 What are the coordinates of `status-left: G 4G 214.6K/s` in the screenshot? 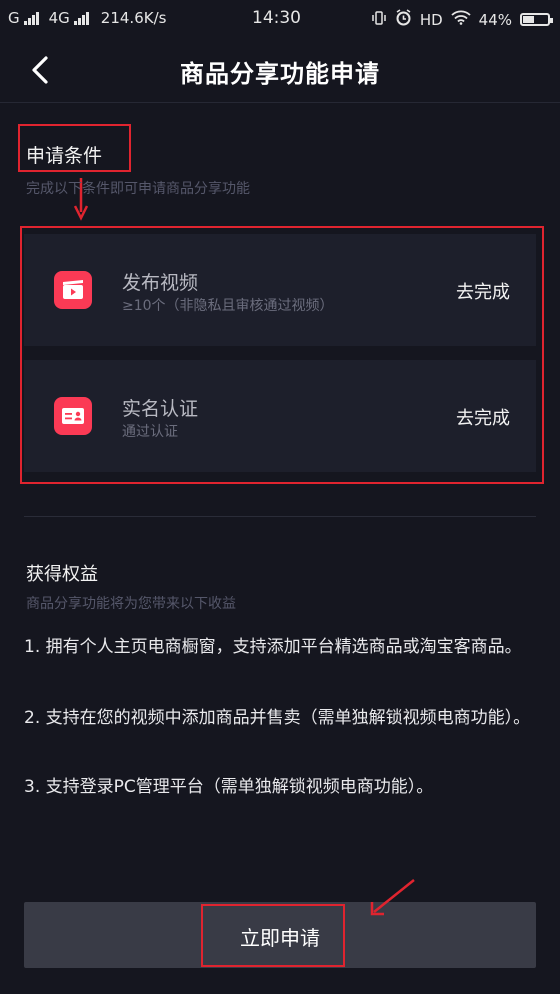 It's located at (87, 18).